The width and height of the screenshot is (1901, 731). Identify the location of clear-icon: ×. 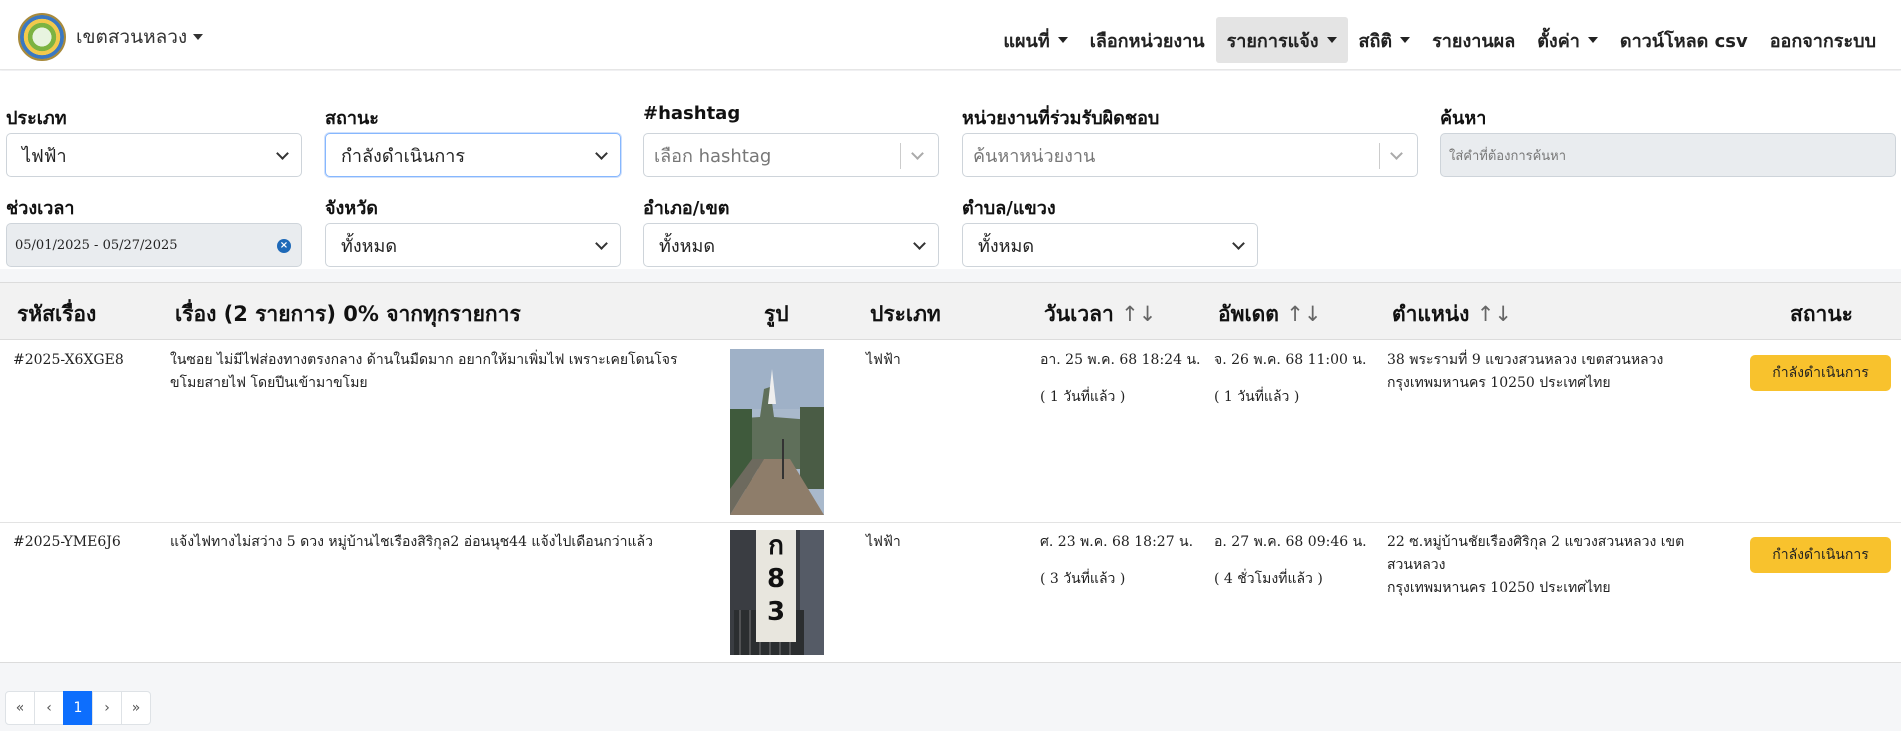
(284, 246).